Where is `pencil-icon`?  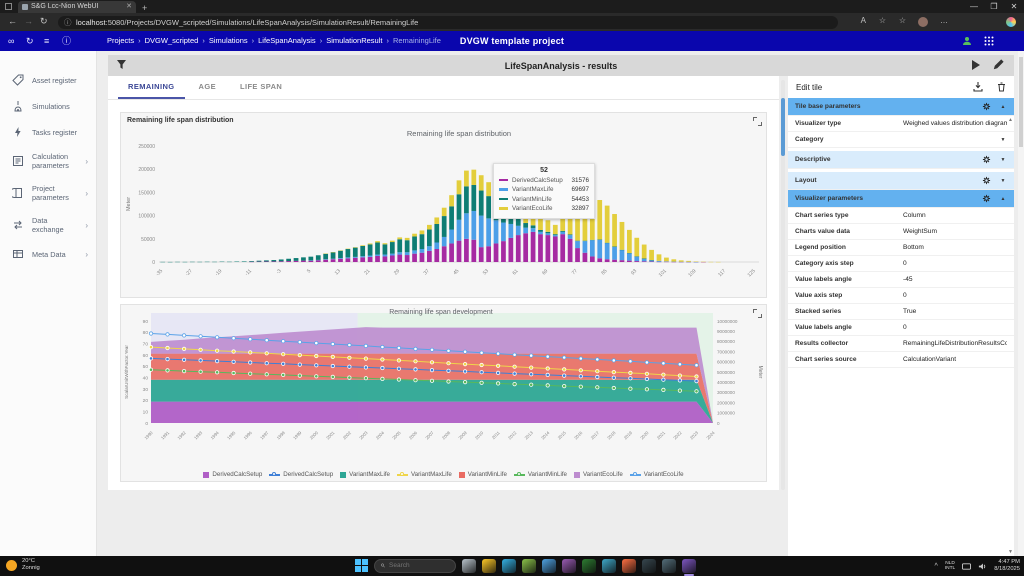
pencil-icon is located at coordinates (998, 64).